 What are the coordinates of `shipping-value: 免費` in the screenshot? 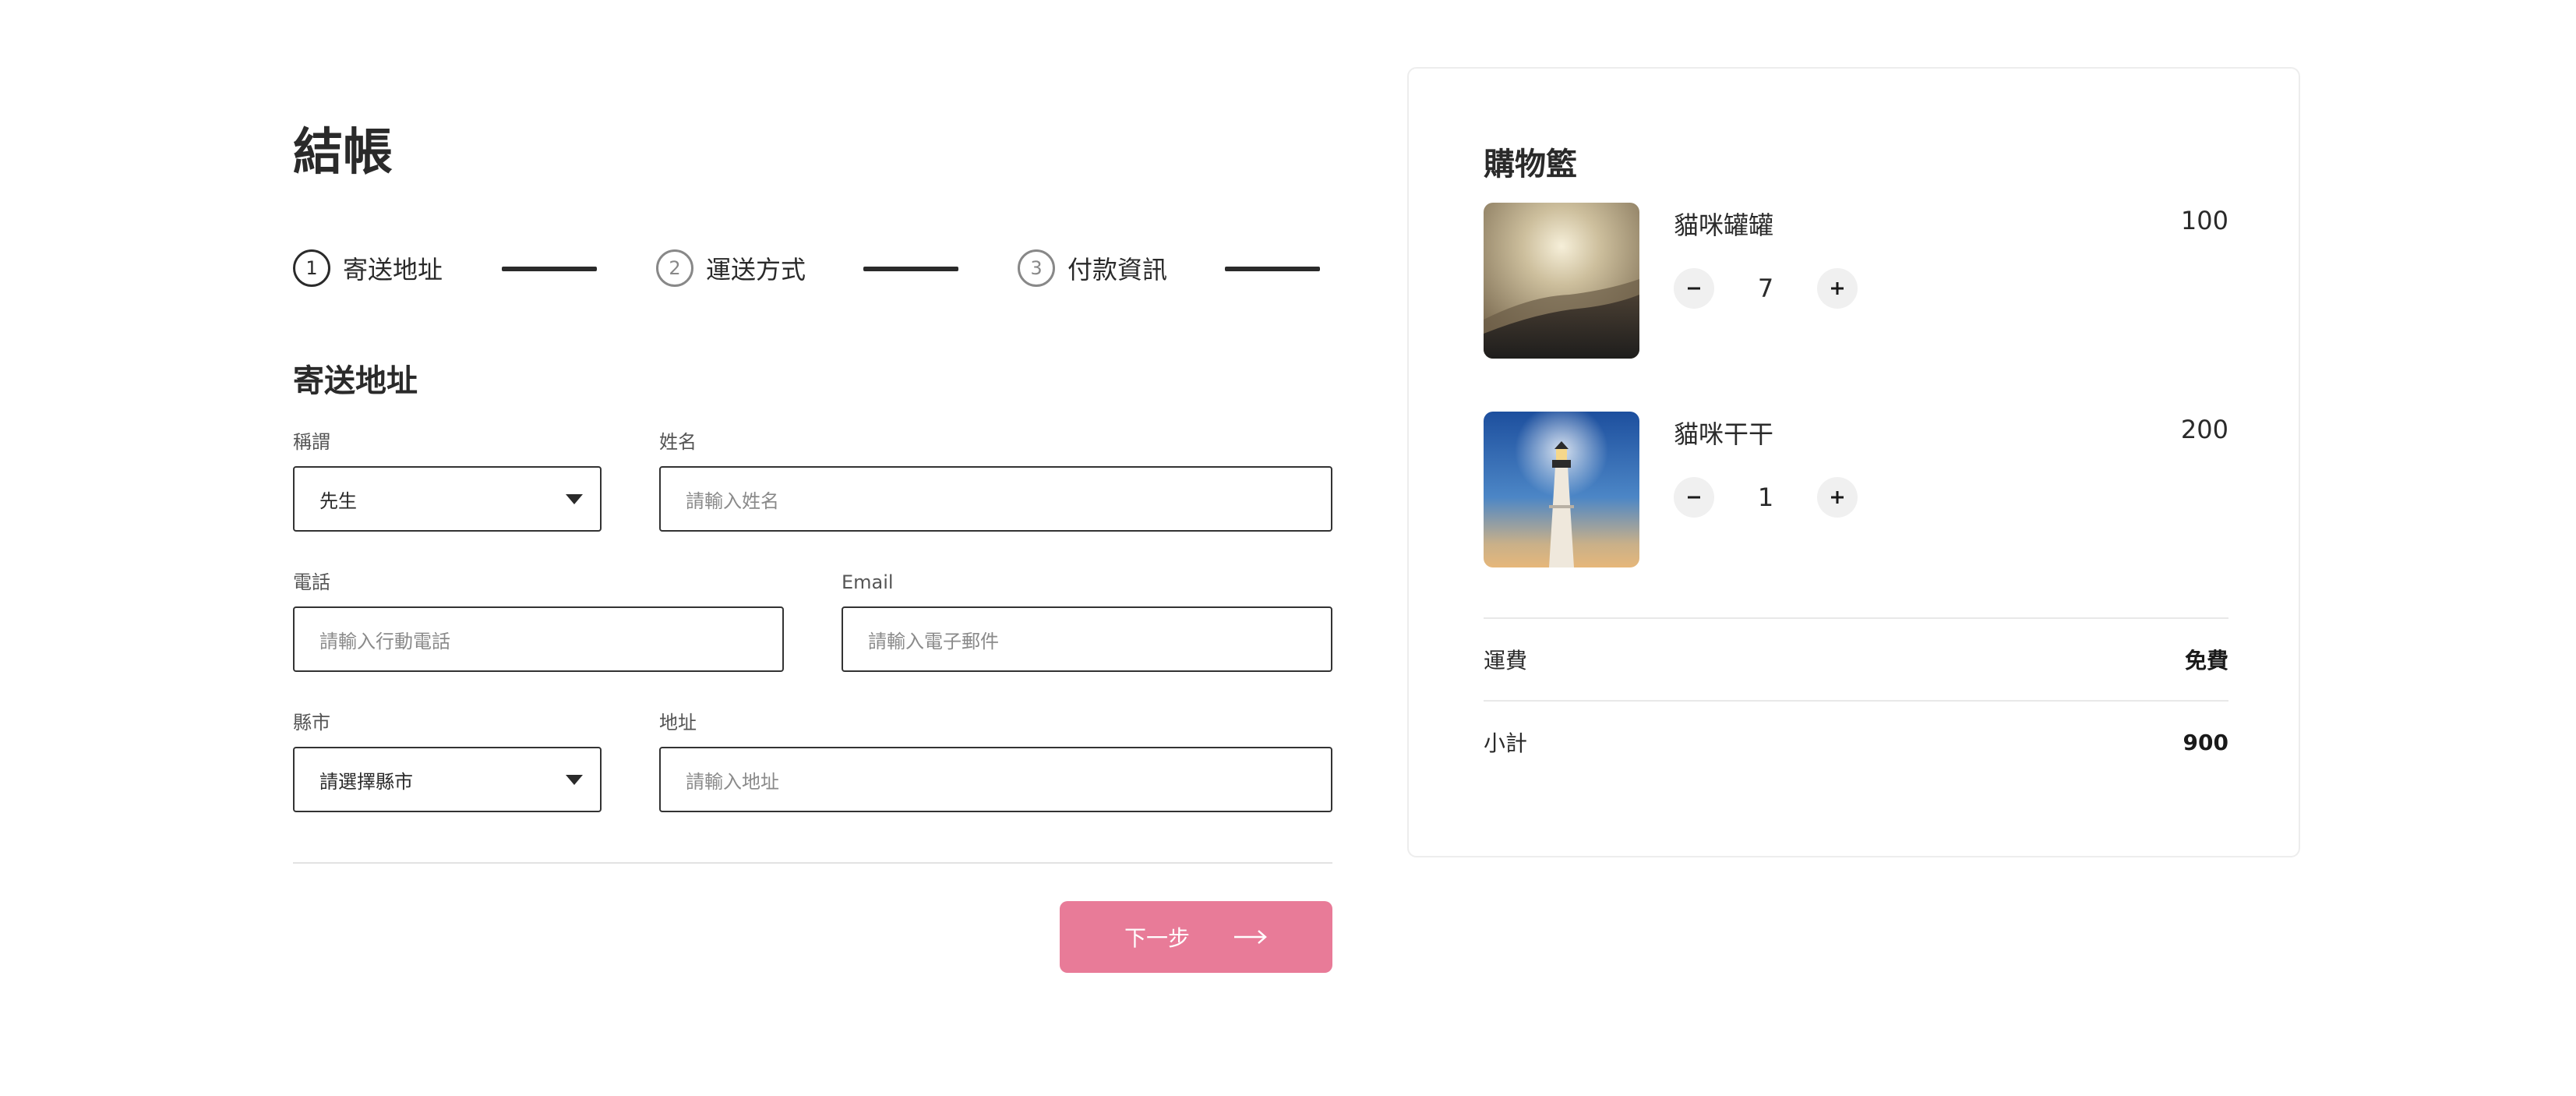 It's located at (2206, 661).